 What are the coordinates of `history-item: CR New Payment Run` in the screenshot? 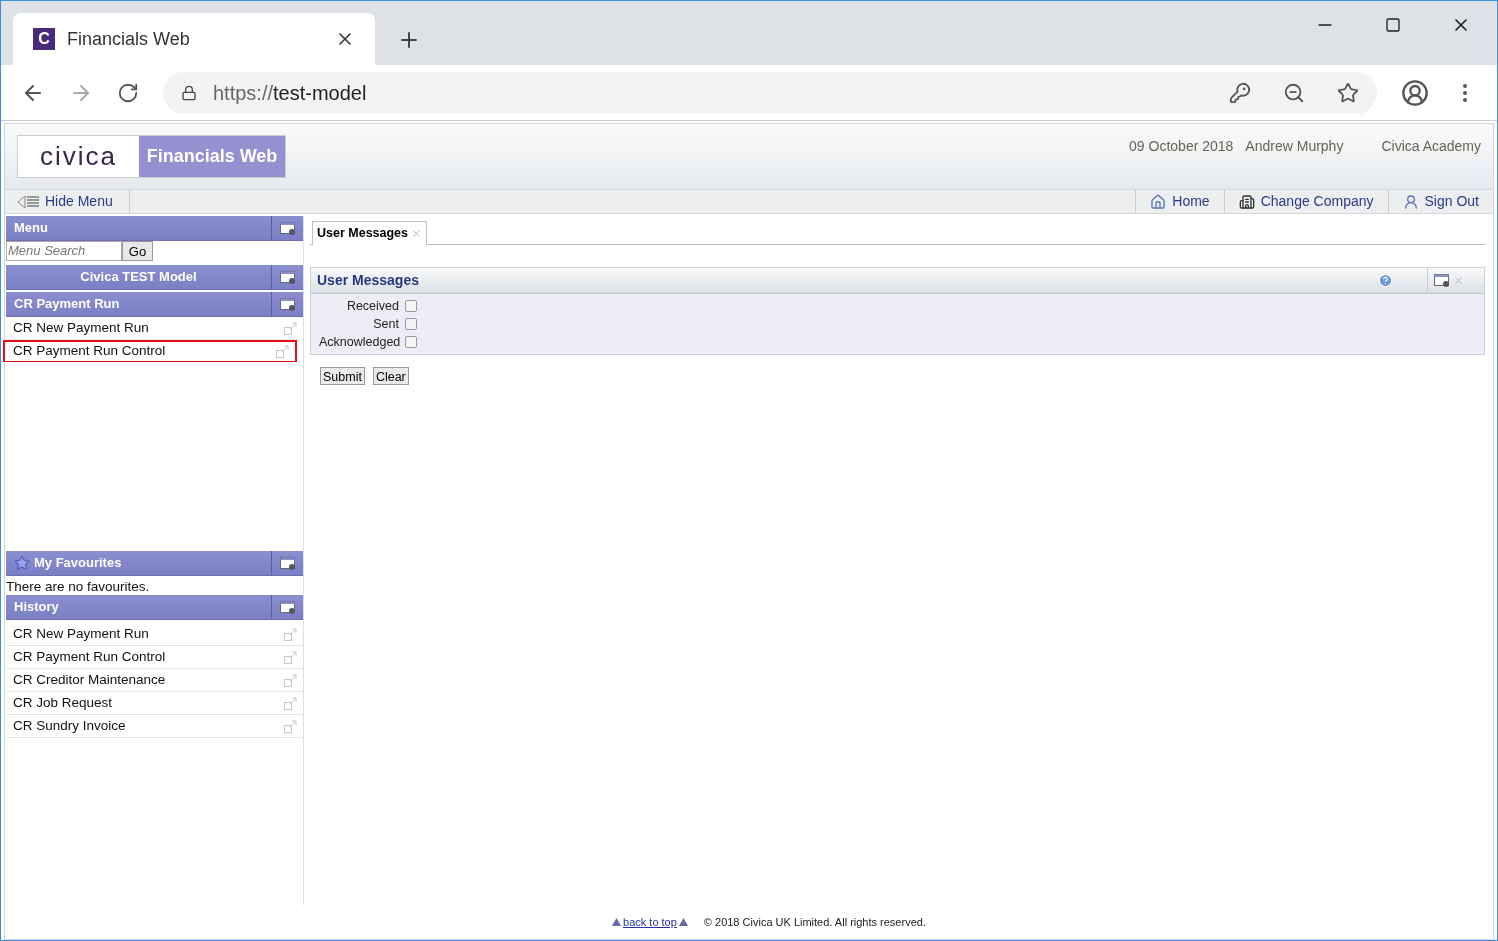 It's located at (154, 634).